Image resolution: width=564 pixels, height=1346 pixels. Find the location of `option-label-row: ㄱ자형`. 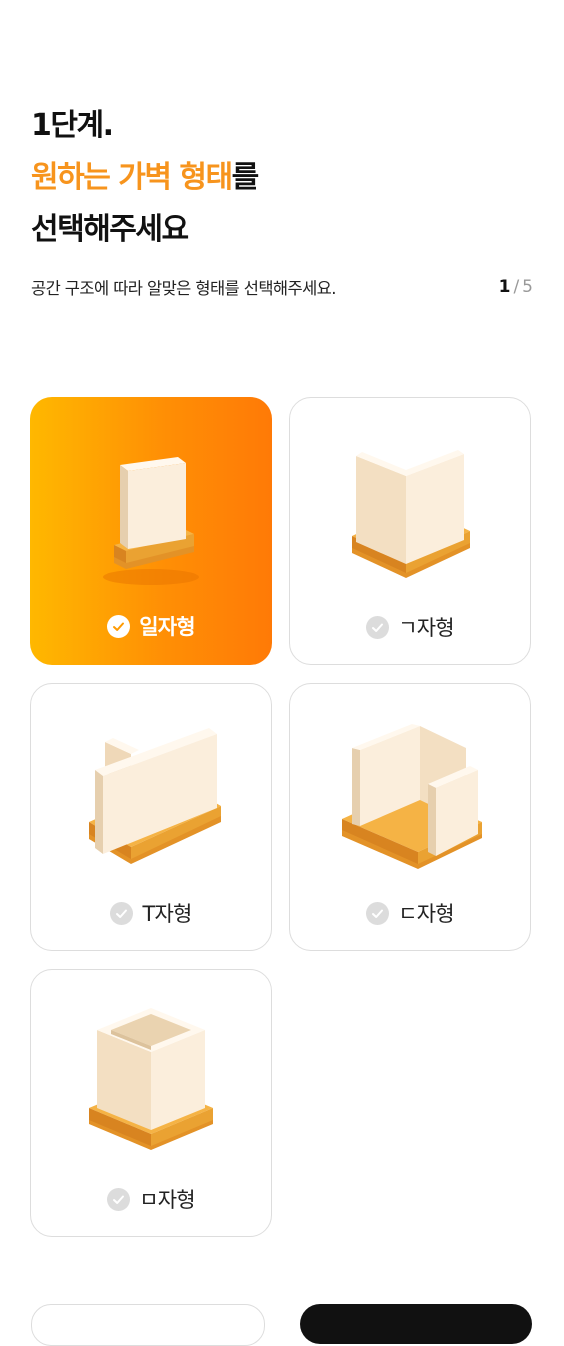

option-label-row: ㄱ자형 is located at coordinates (410, 627).